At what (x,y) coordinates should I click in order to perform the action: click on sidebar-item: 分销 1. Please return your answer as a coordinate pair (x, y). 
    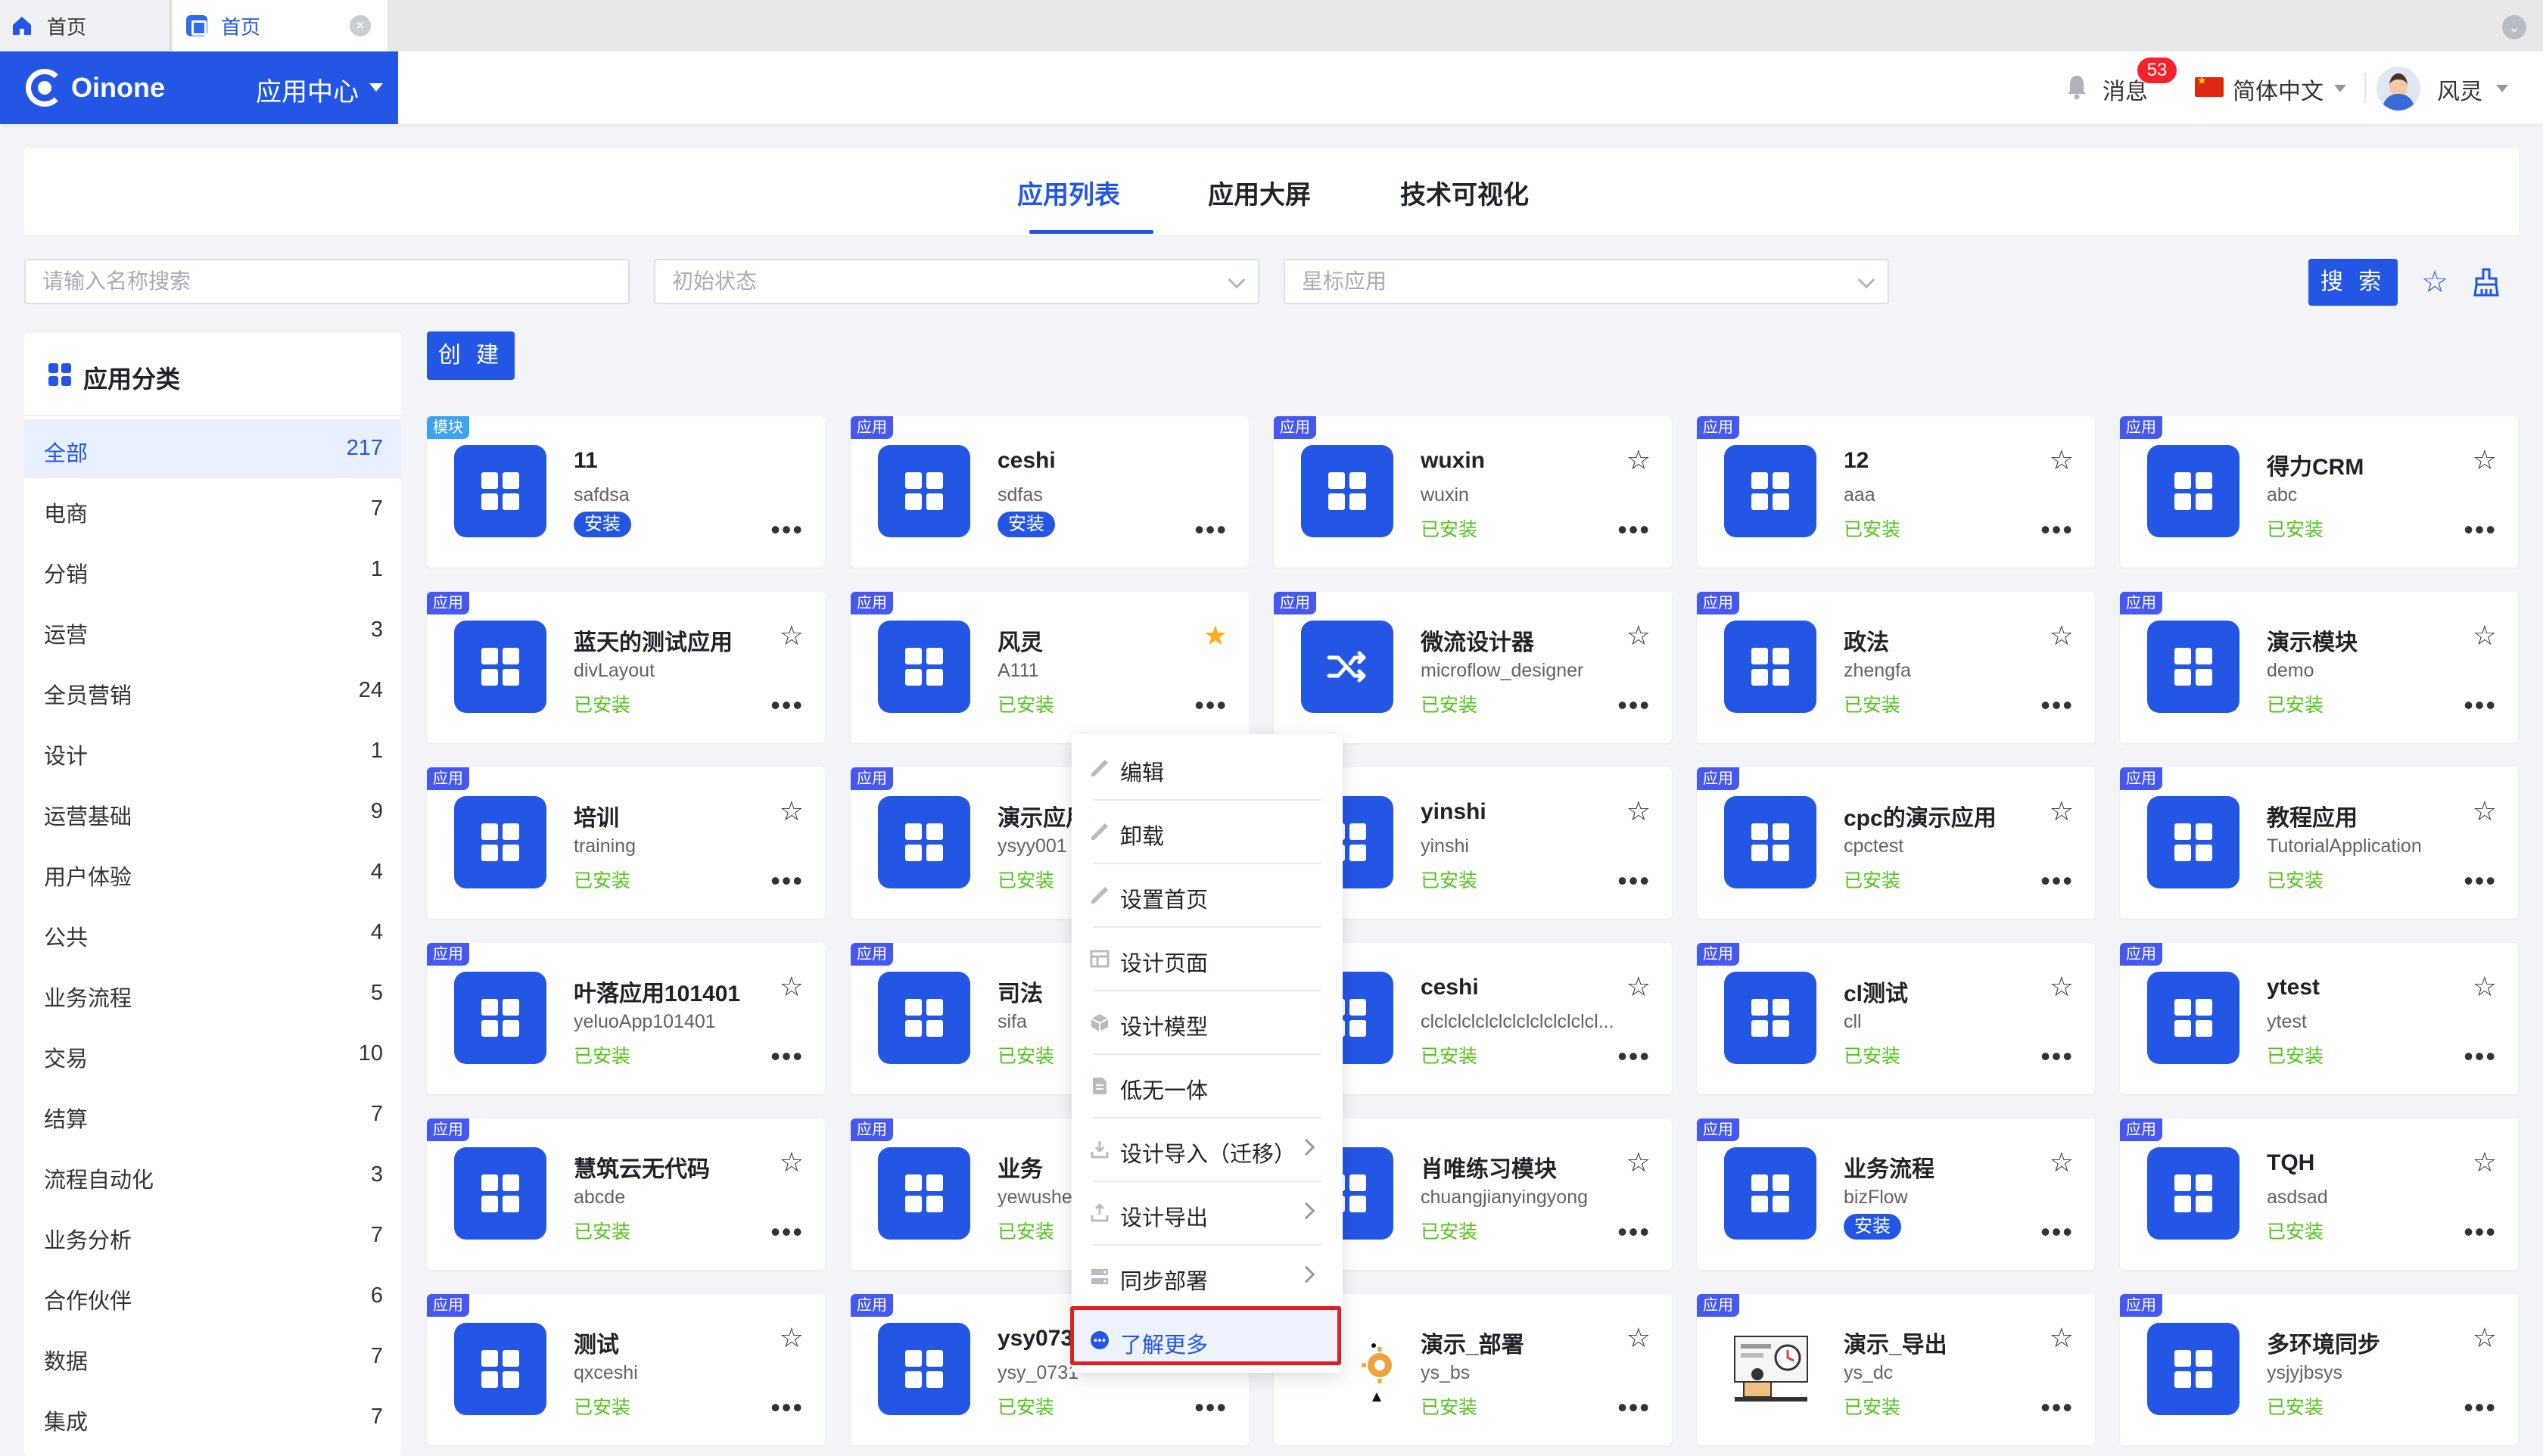
    Looking at the image, I should click on (212, 569).